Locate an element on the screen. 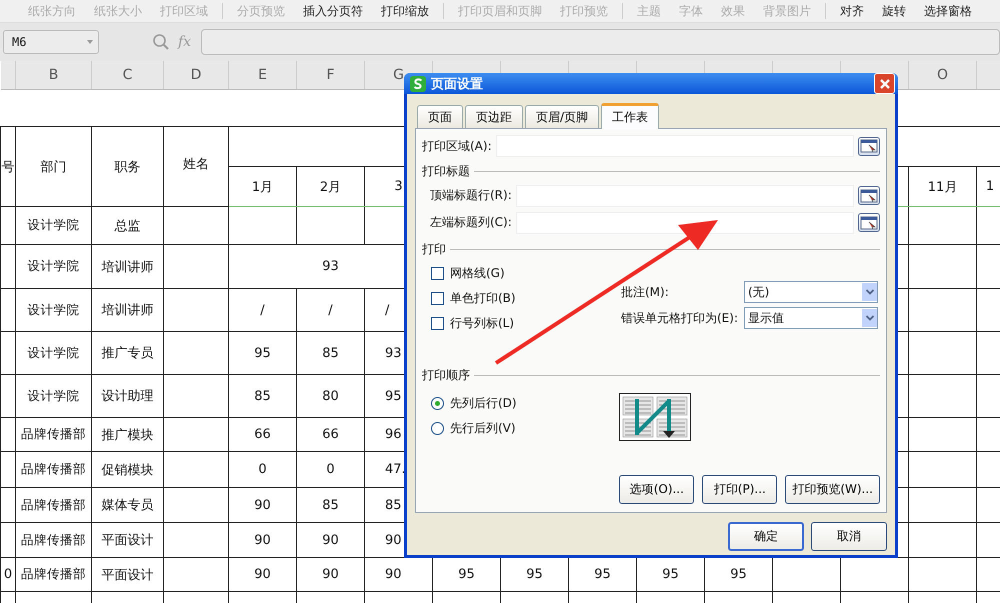 This screenshot has width=1000, height=603. formula-input is located at coordinates (600, 42).